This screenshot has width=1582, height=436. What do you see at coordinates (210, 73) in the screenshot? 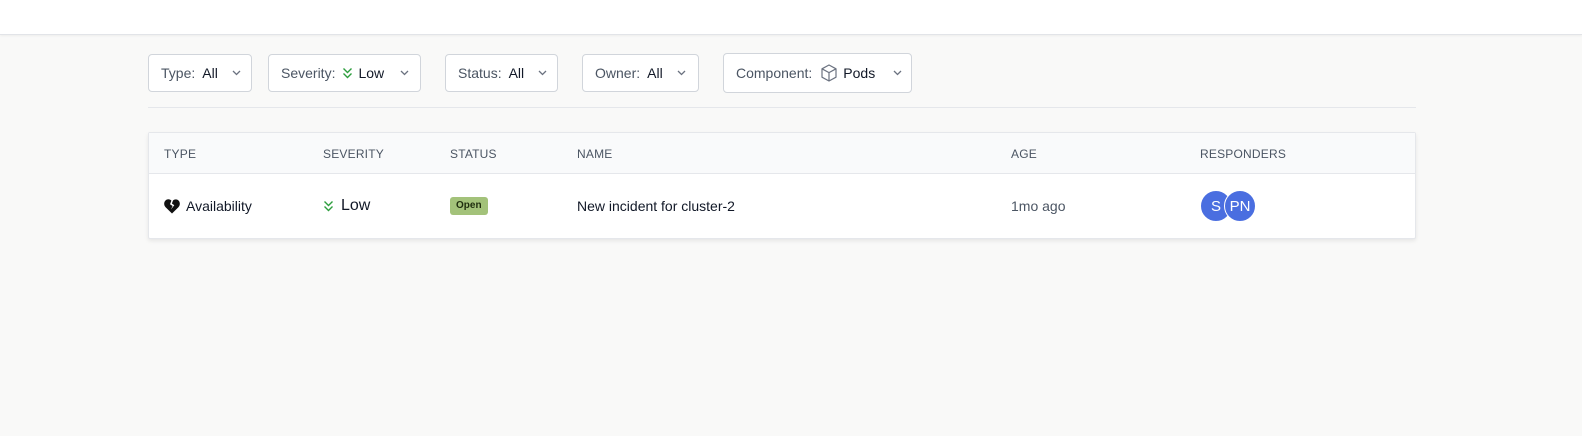
I see `type-filter-value: All` at bounding box center [210, 73].